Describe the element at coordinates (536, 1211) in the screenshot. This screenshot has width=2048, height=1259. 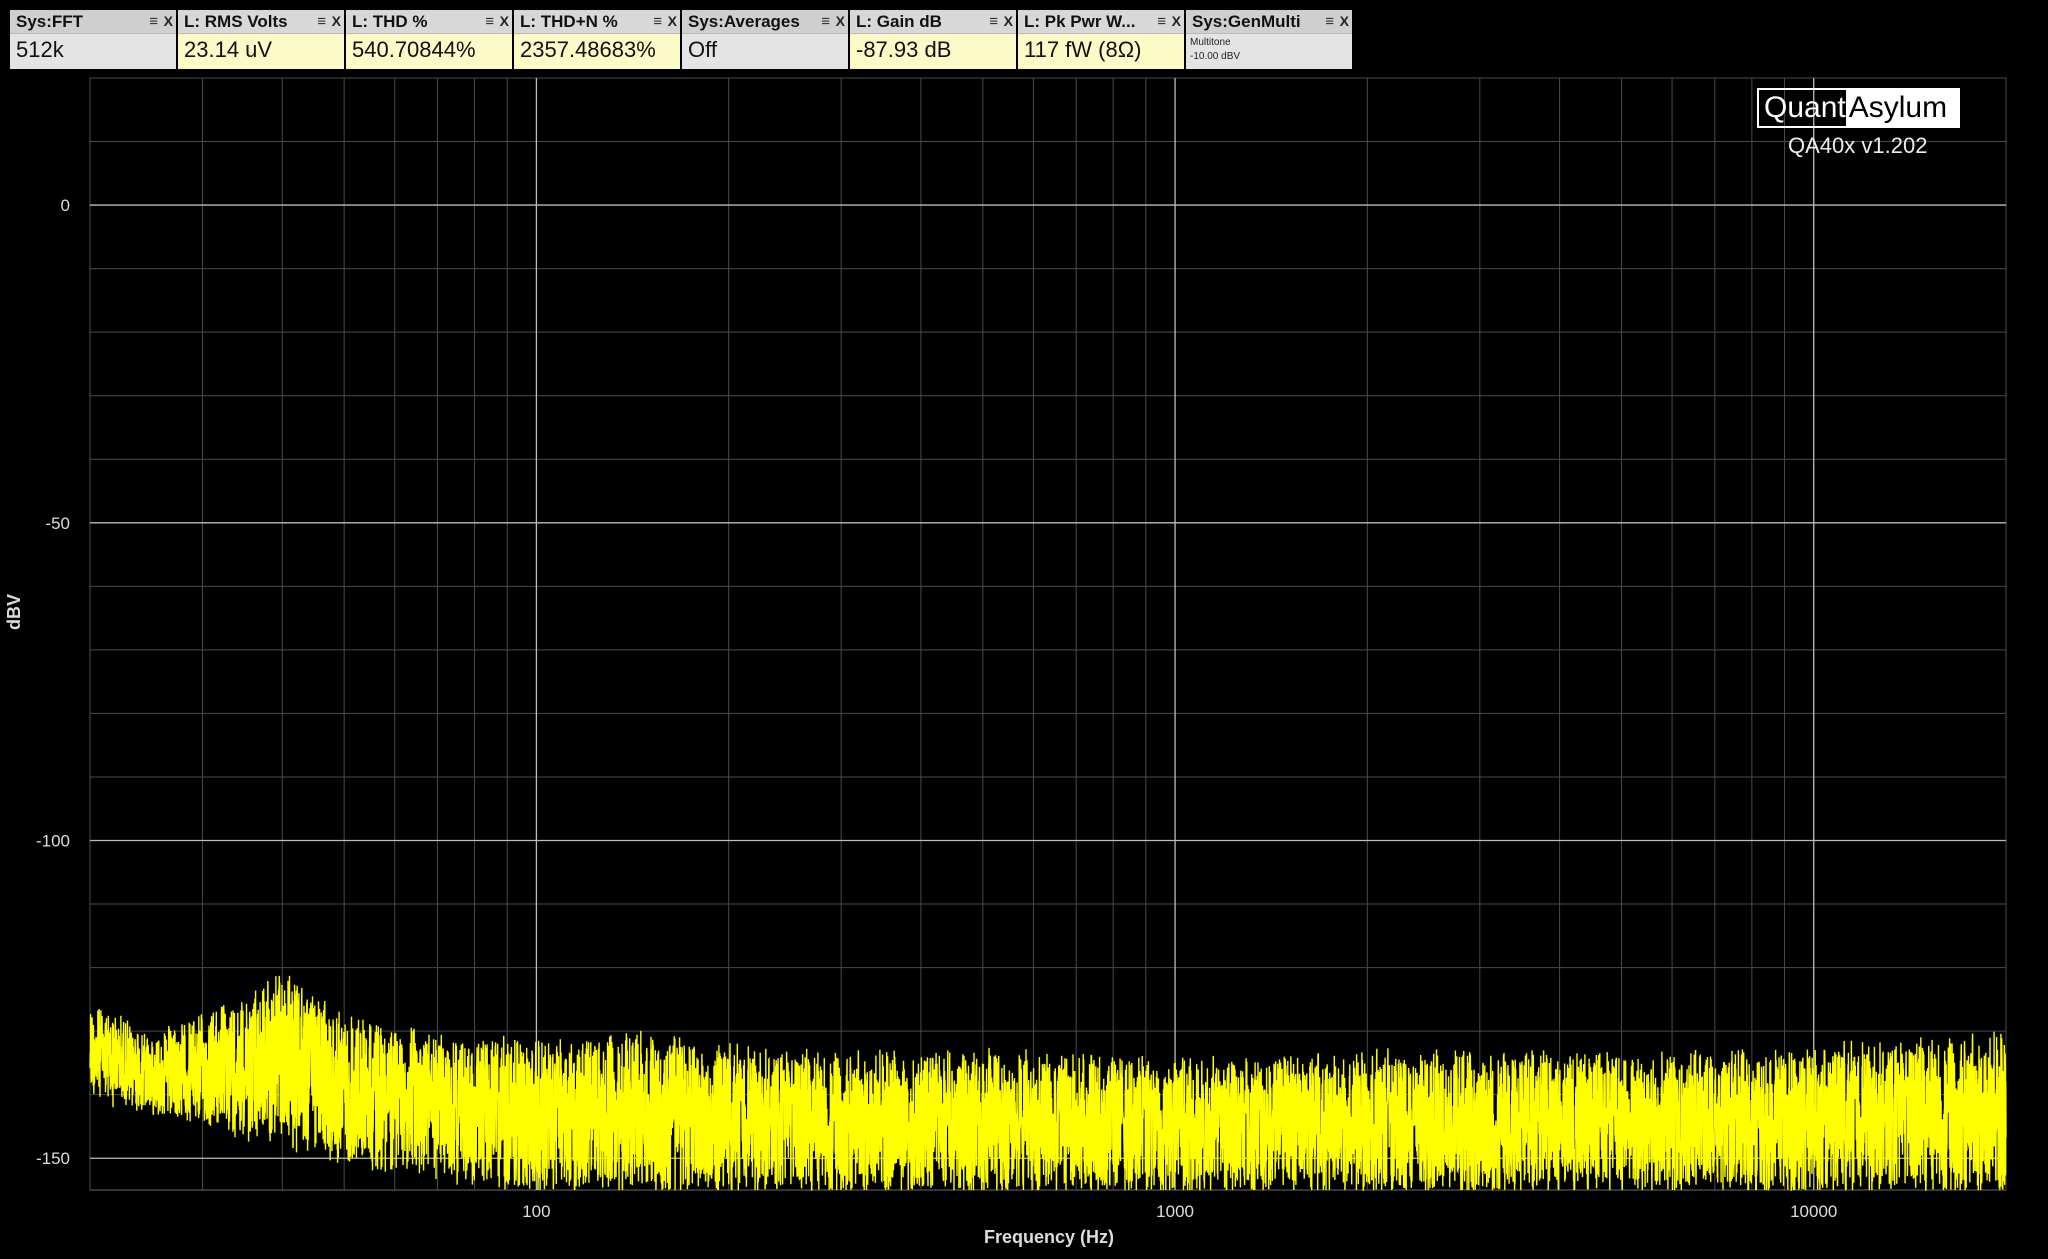
I see `x-tick-label: 100` at that location.